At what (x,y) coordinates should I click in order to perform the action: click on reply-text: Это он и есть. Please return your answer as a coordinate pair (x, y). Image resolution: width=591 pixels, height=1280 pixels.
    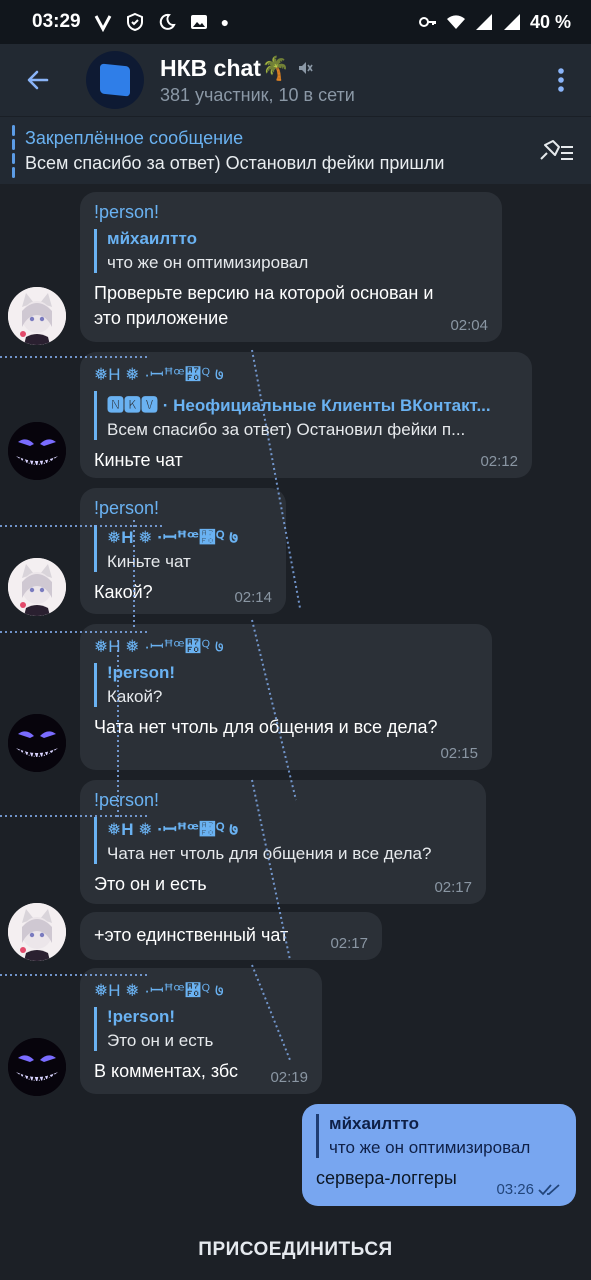
    Looking at the image, I should click on (160, 1040).